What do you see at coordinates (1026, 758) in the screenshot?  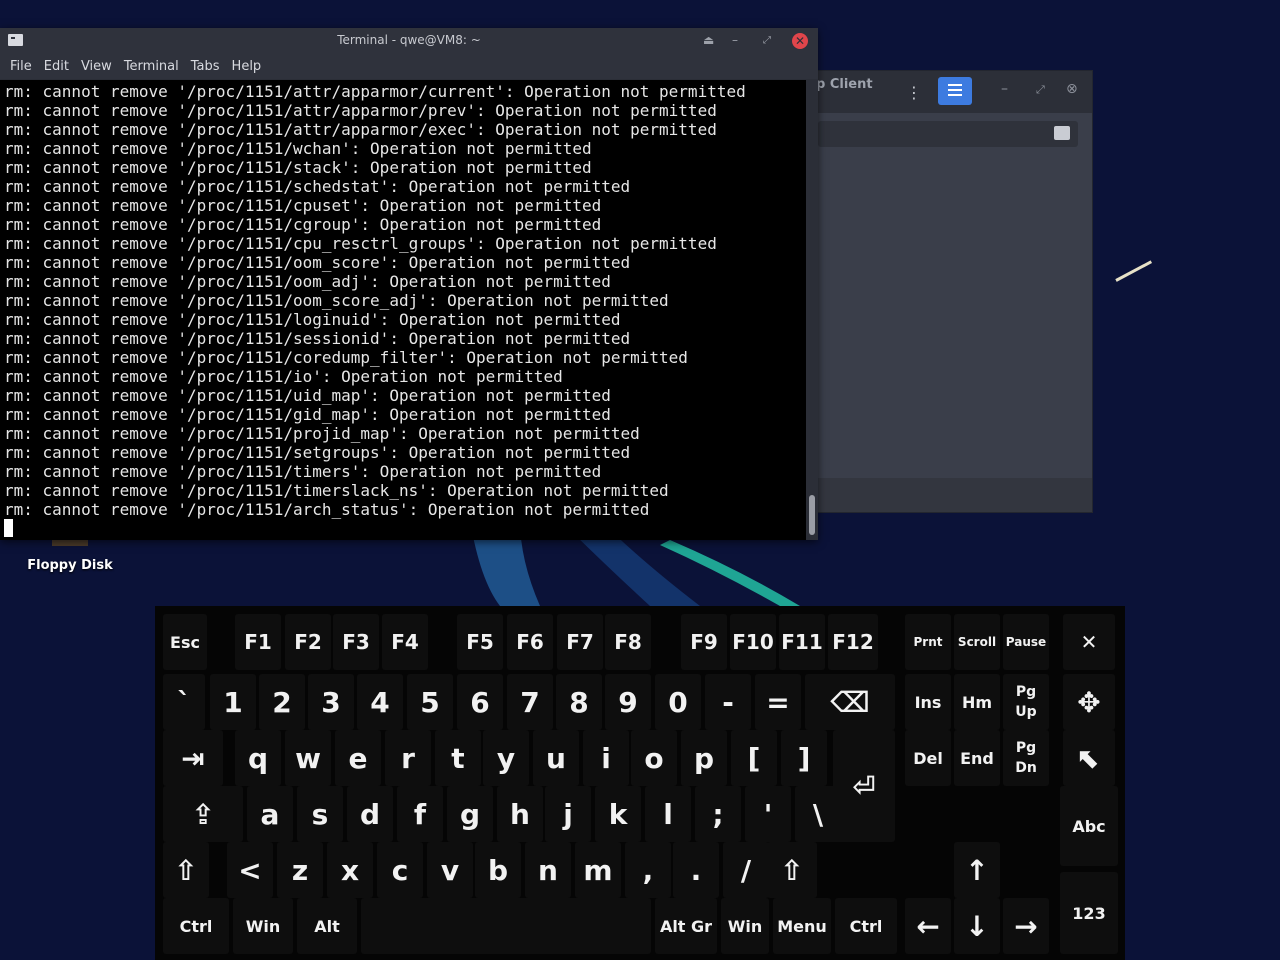 I see `page-down-key: Pg Dn` at bounding box center [1026, 758].